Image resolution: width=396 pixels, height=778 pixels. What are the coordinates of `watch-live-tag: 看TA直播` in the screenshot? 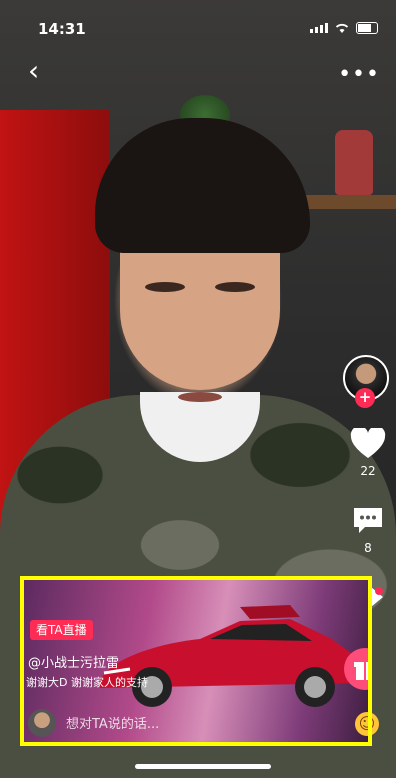 It's located at (61, 630).